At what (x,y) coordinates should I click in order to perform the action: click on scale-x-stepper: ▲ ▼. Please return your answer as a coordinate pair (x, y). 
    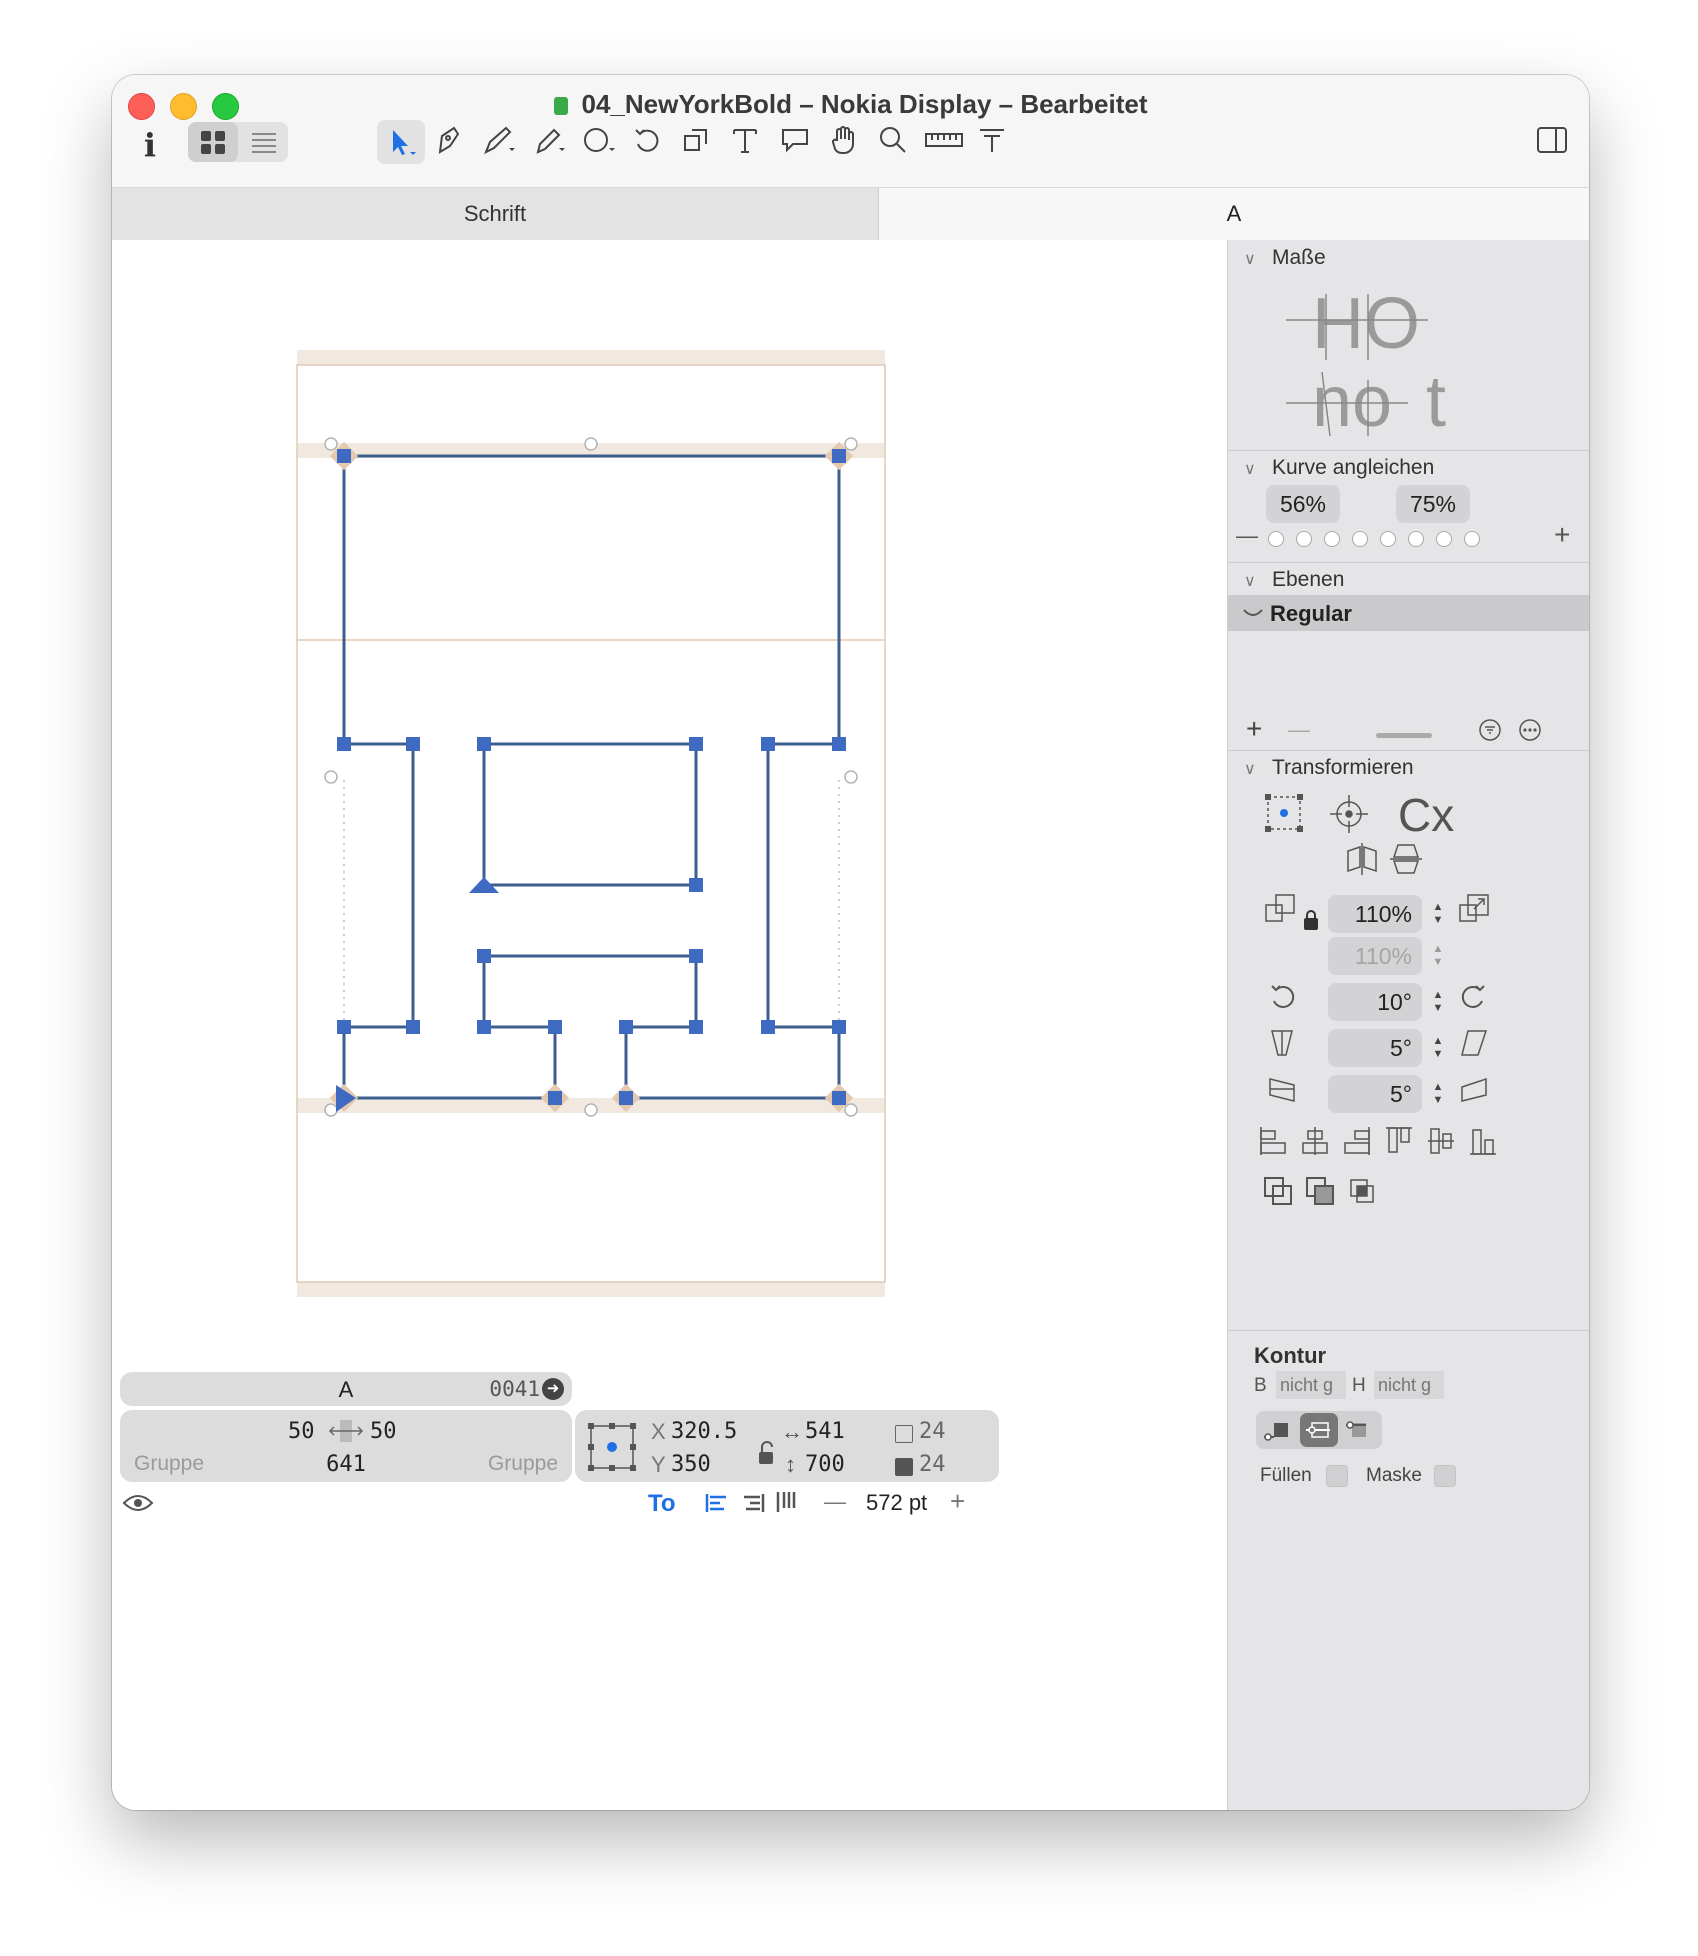
    Looking at the image, I should click on (1438, 914).